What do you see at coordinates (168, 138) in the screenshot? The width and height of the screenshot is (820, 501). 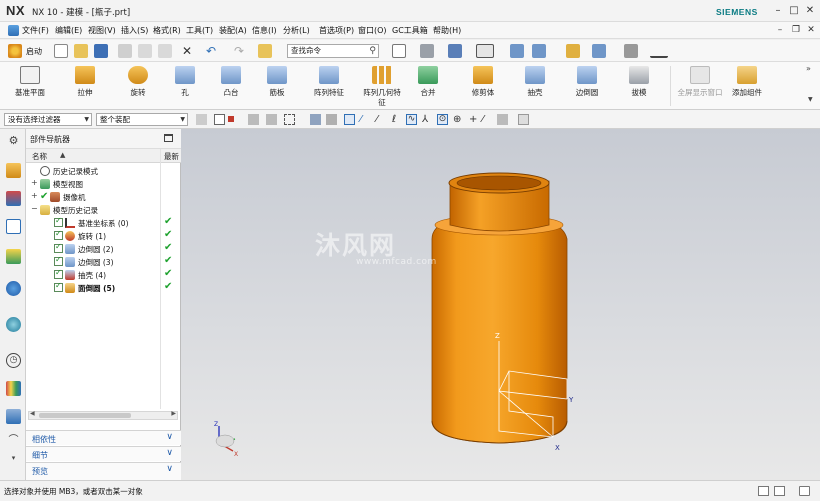 I see `maximize-panel-icon` at bounding box center [168, 138].